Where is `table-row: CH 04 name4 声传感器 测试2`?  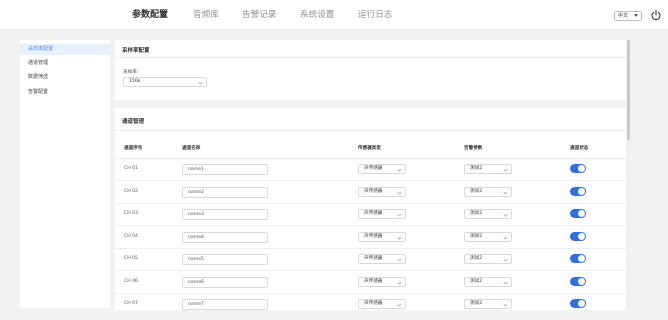 table-row: CH 04 name4 声传感器 测试2 is located at coordinates (370, 238).